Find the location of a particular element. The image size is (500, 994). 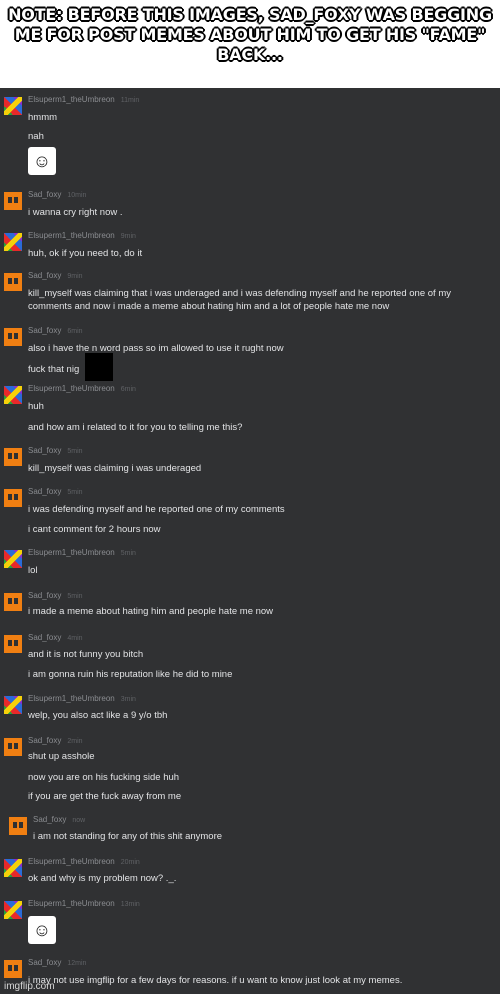

timestamp: 11min is located at coordinates (130, 100).